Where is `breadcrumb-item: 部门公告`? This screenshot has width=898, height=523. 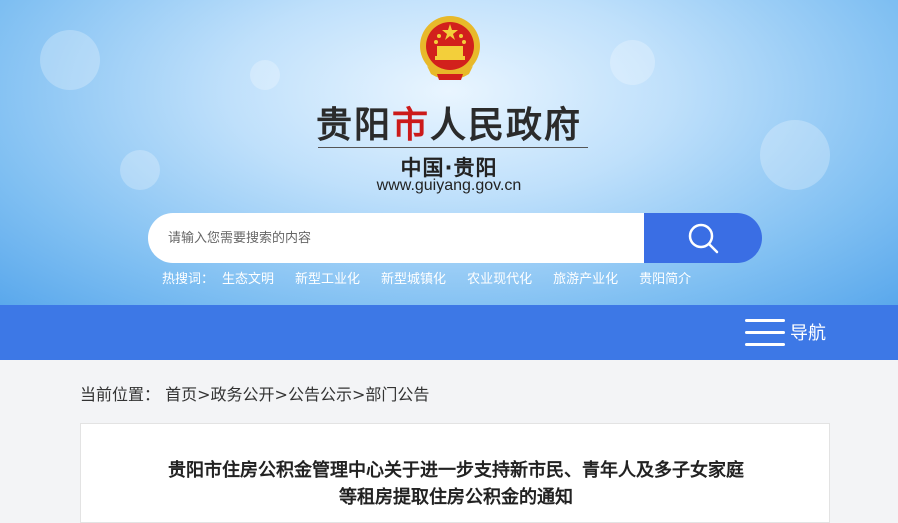
breadcrumb-item: 部门公告 is located at coordinates (397, 394).